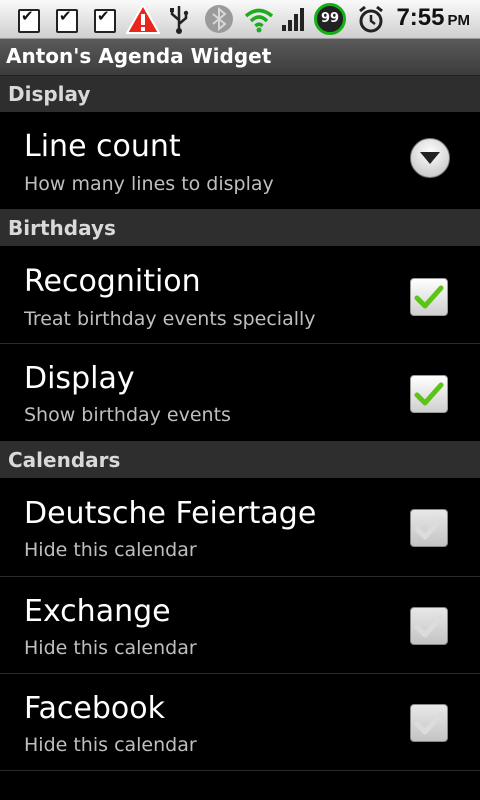  Describe the element at coordinates (170, 319) in the screenshot. I see `pref-summary: Treat birthday events specially` at that location.